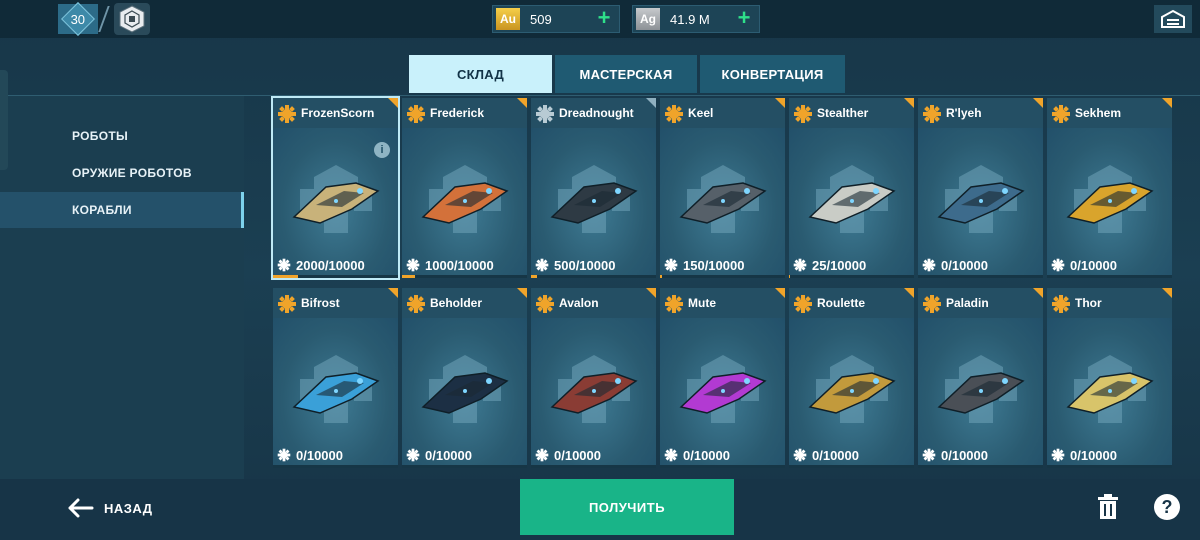  Describe the element at coordinates (593, 188) in the screenshot. I see `ship-card: Dreadnought 500/10000` at that location.